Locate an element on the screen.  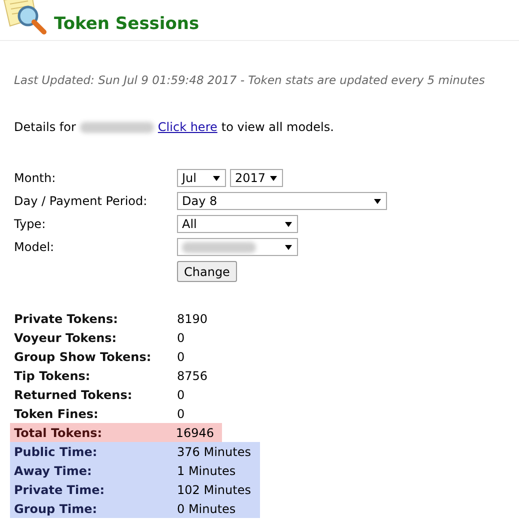
dropdown: Day 8 is located at coordinates (282, 201).